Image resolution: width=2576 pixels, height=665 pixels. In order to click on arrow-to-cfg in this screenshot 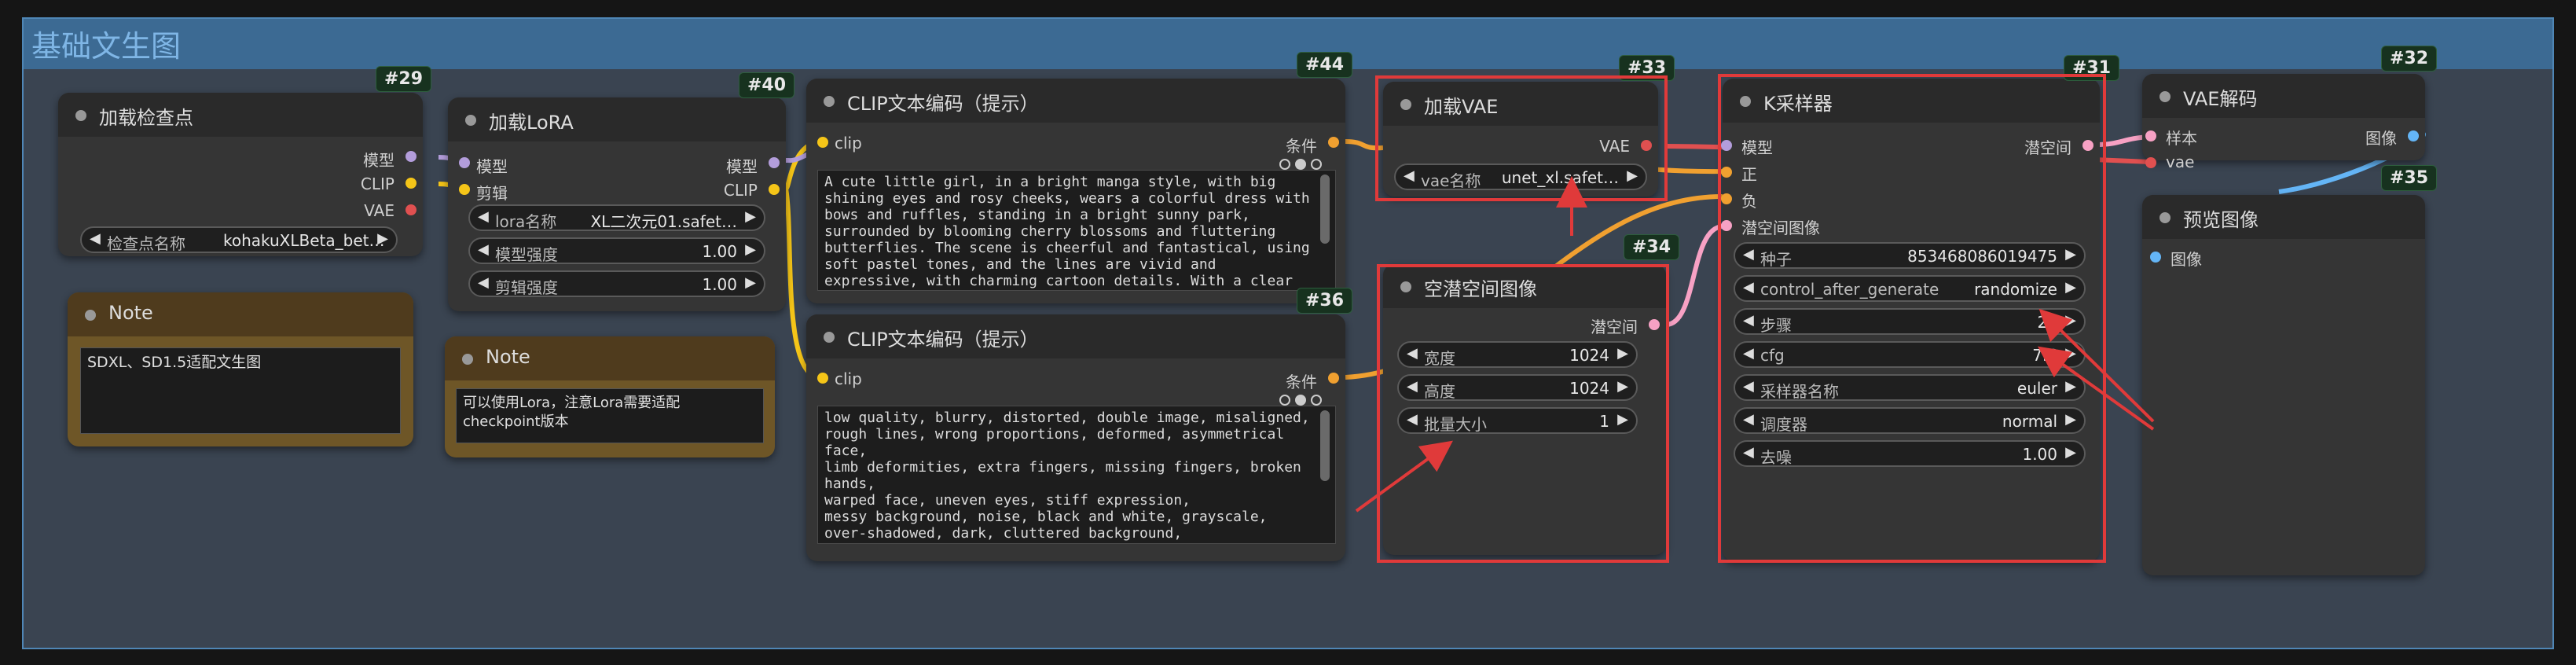, I will do `click(2096, 389)`.